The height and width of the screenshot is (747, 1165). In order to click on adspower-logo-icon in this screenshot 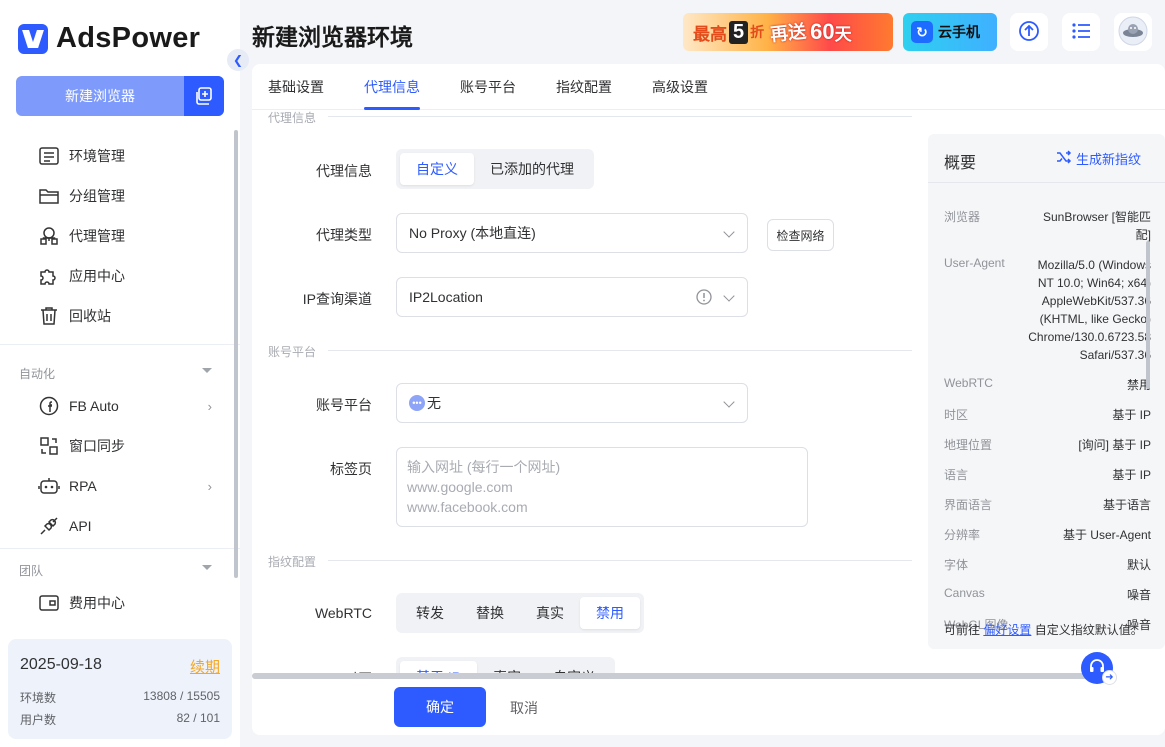, I will do `click(33, 38)`.